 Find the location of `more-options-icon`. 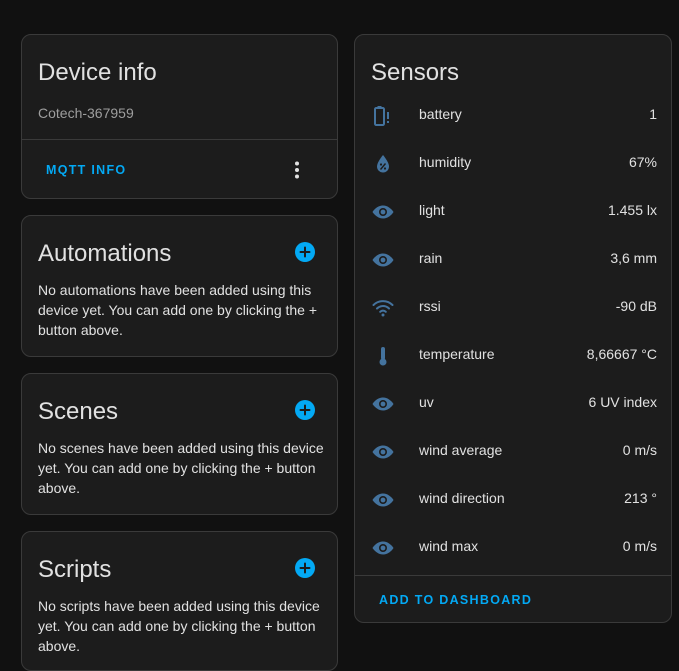

more-options-icon is located at coordinates (297, 170).